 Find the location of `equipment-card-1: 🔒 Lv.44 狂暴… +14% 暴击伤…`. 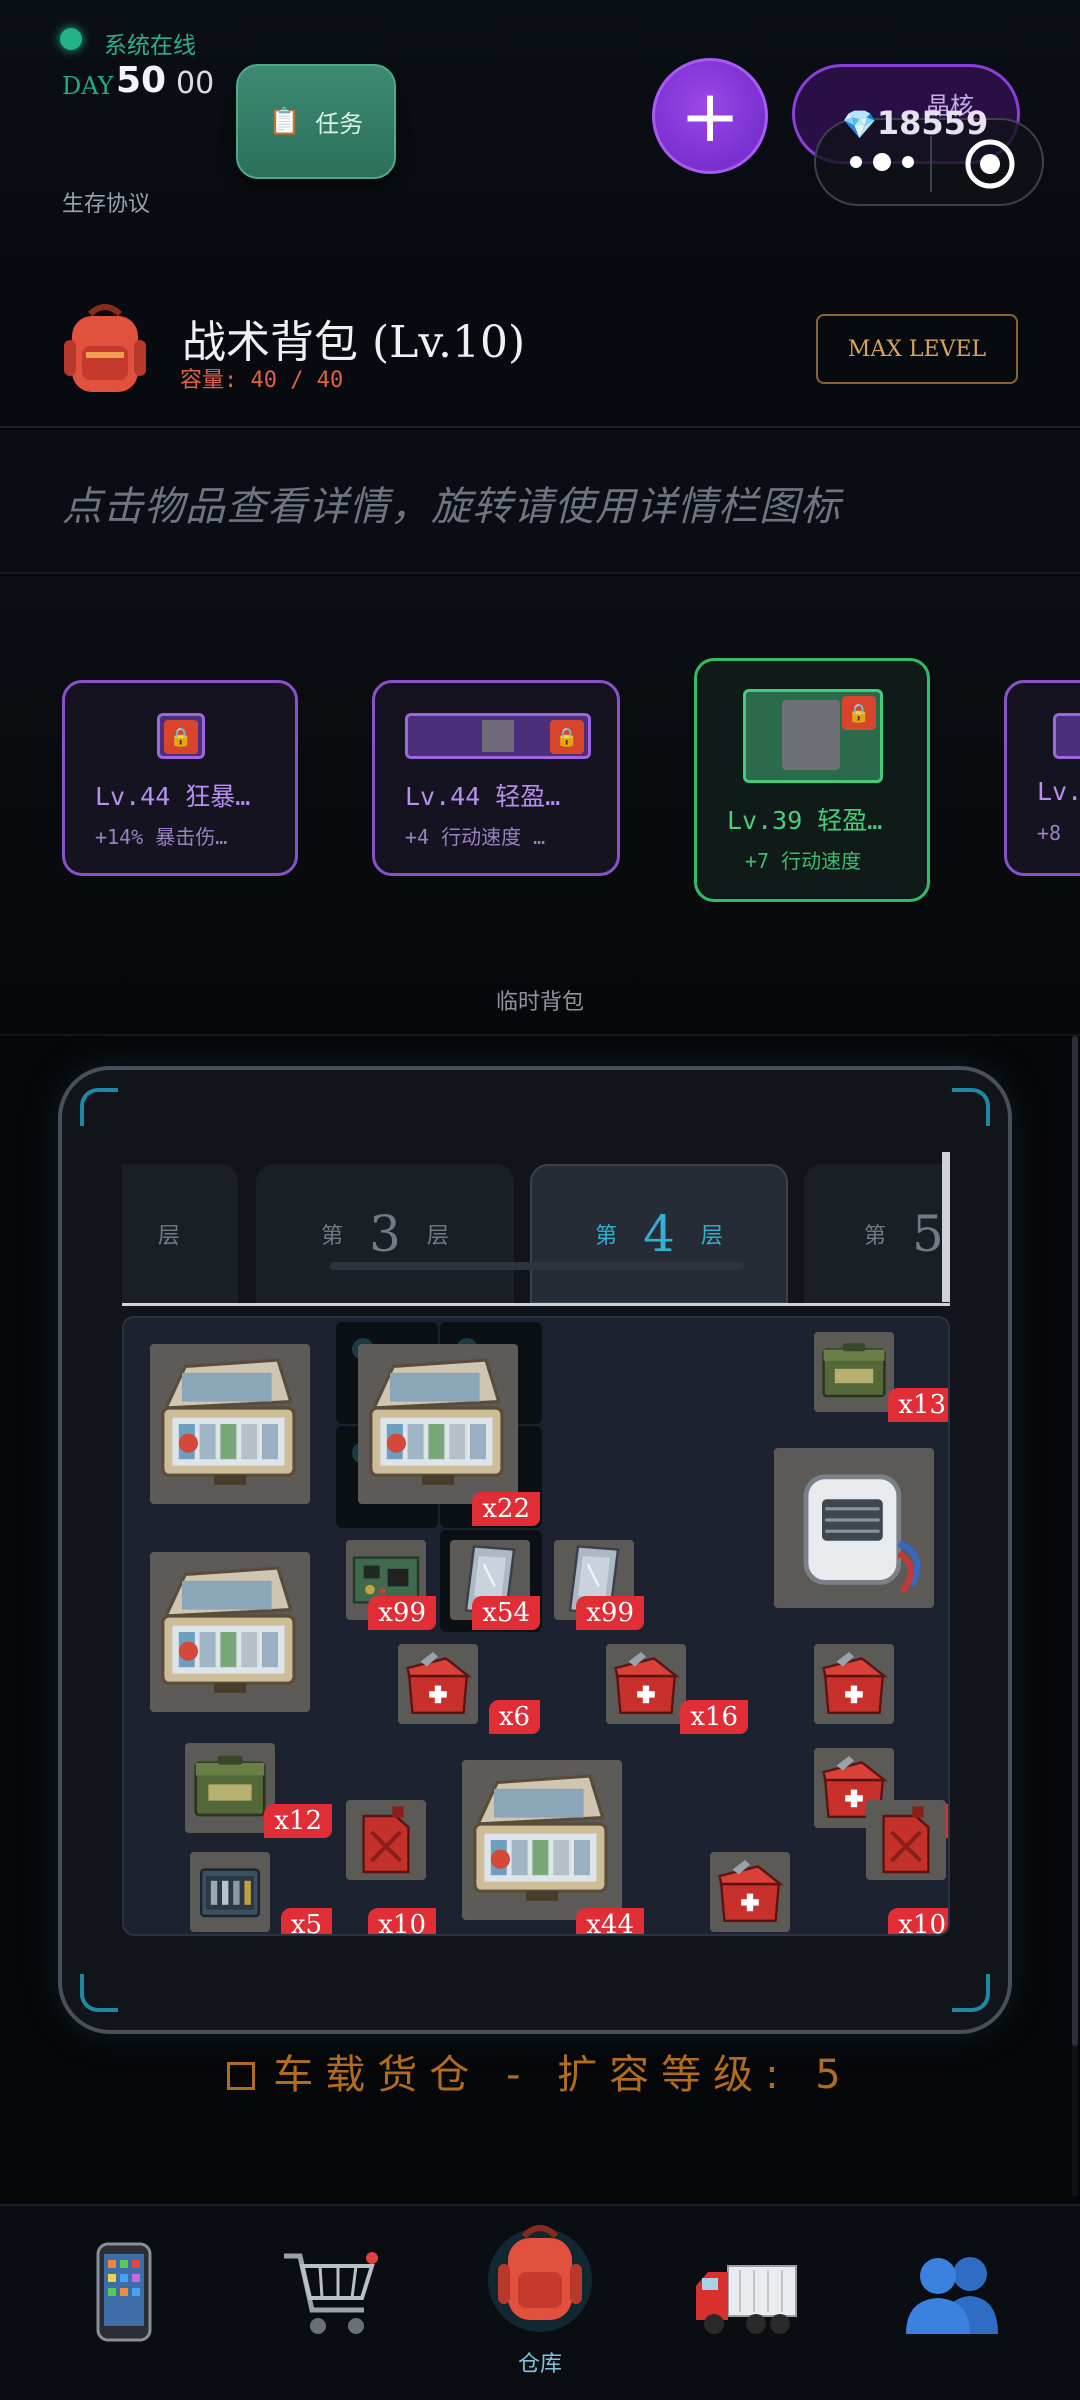

equipment-card-1: 🔒 Lv.44 狂暴… +14% 暴击伤… is located at coordinates (180, 778).